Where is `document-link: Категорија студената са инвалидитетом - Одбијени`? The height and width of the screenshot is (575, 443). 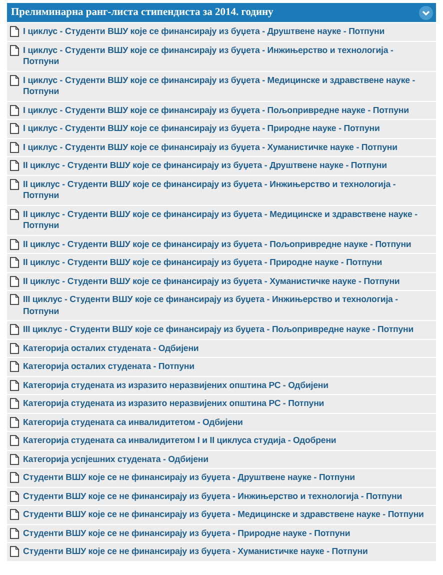 document-link: Категорија студената са инвалидитетом - Одбијени is located at coordinates (133, 422).